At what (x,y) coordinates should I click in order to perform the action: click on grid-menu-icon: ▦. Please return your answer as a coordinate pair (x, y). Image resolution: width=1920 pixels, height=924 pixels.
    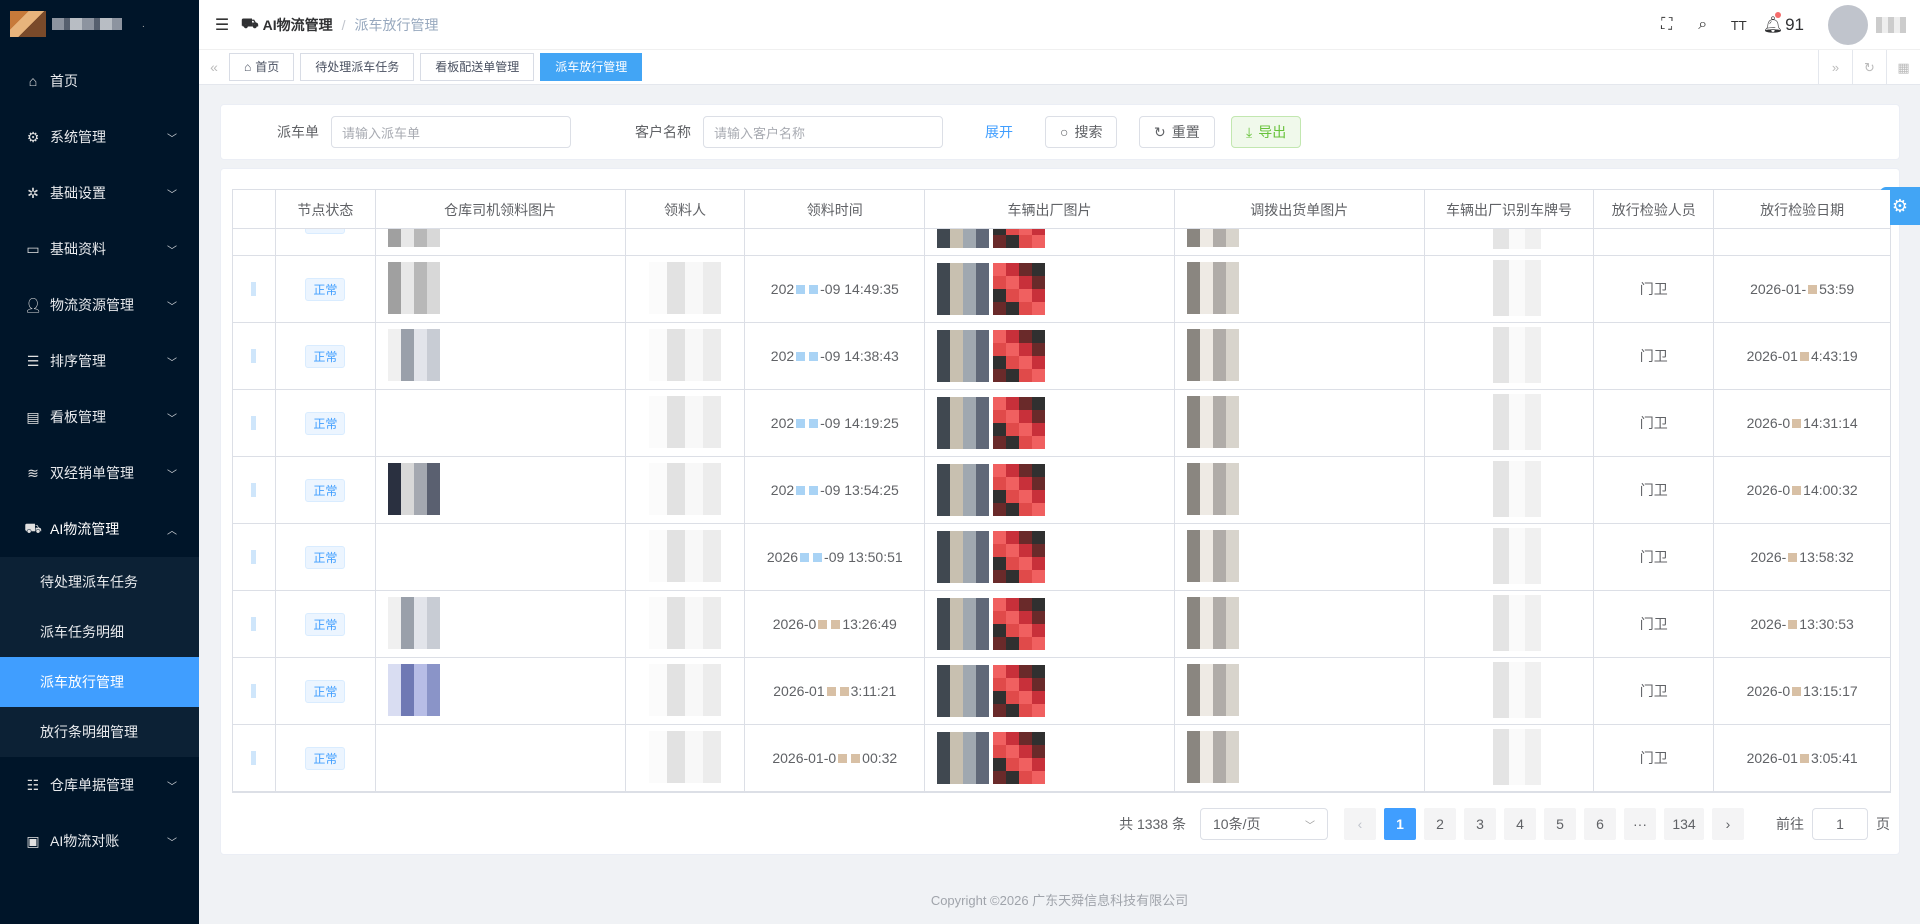
    Looking at the image, I should click on (1903, 67).